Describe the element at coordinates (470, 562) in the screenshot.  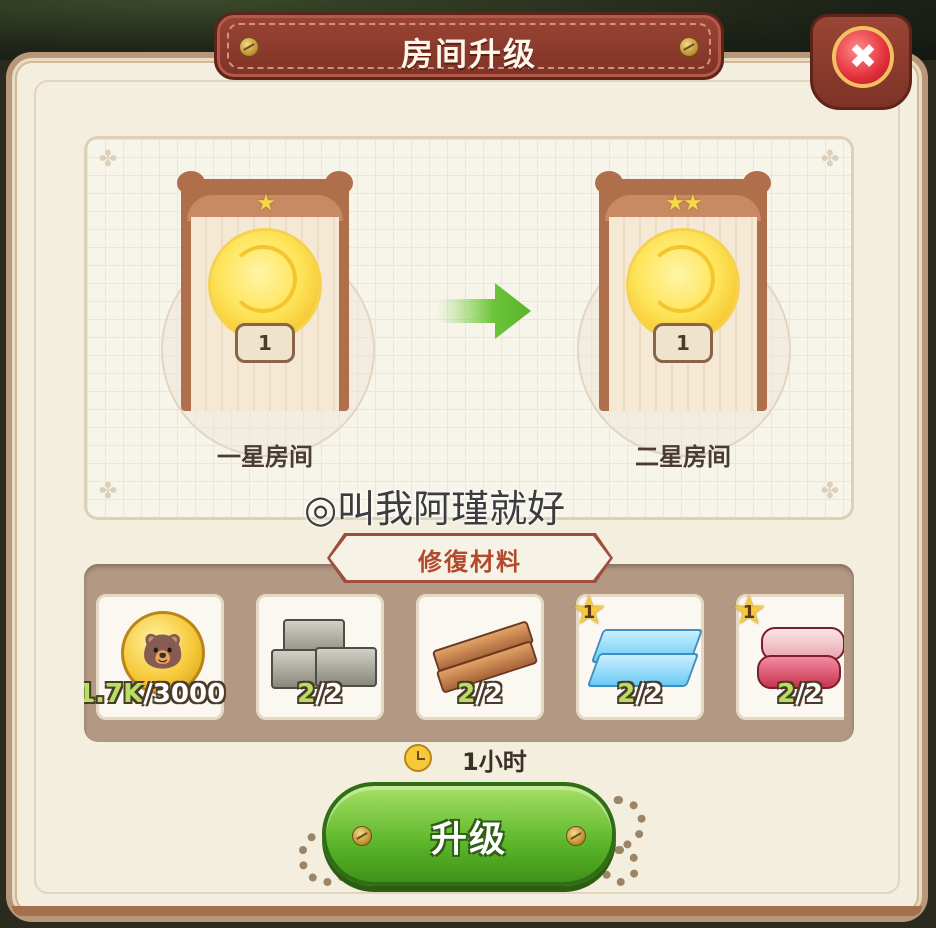
I see `materials-title: 修復材料` at that location.